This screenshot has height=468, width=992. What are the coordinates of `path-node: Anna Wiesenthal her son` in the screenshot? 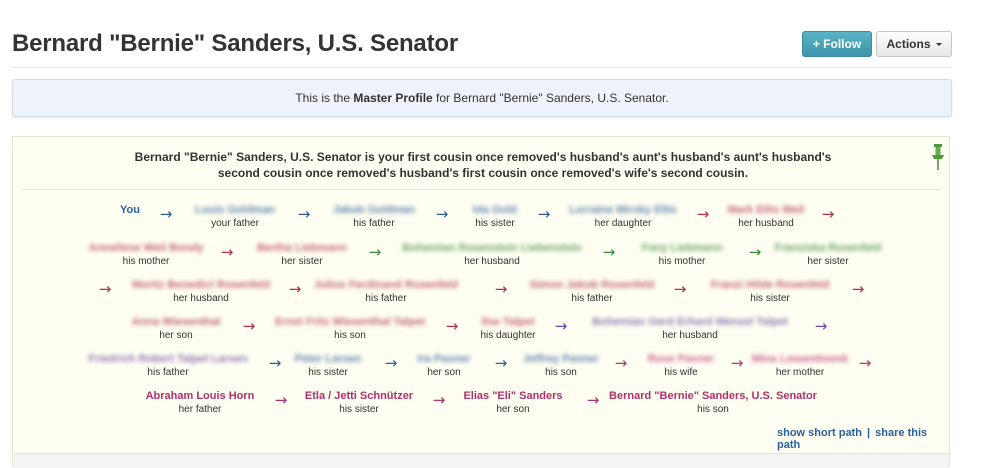 It's located at (176, 328).